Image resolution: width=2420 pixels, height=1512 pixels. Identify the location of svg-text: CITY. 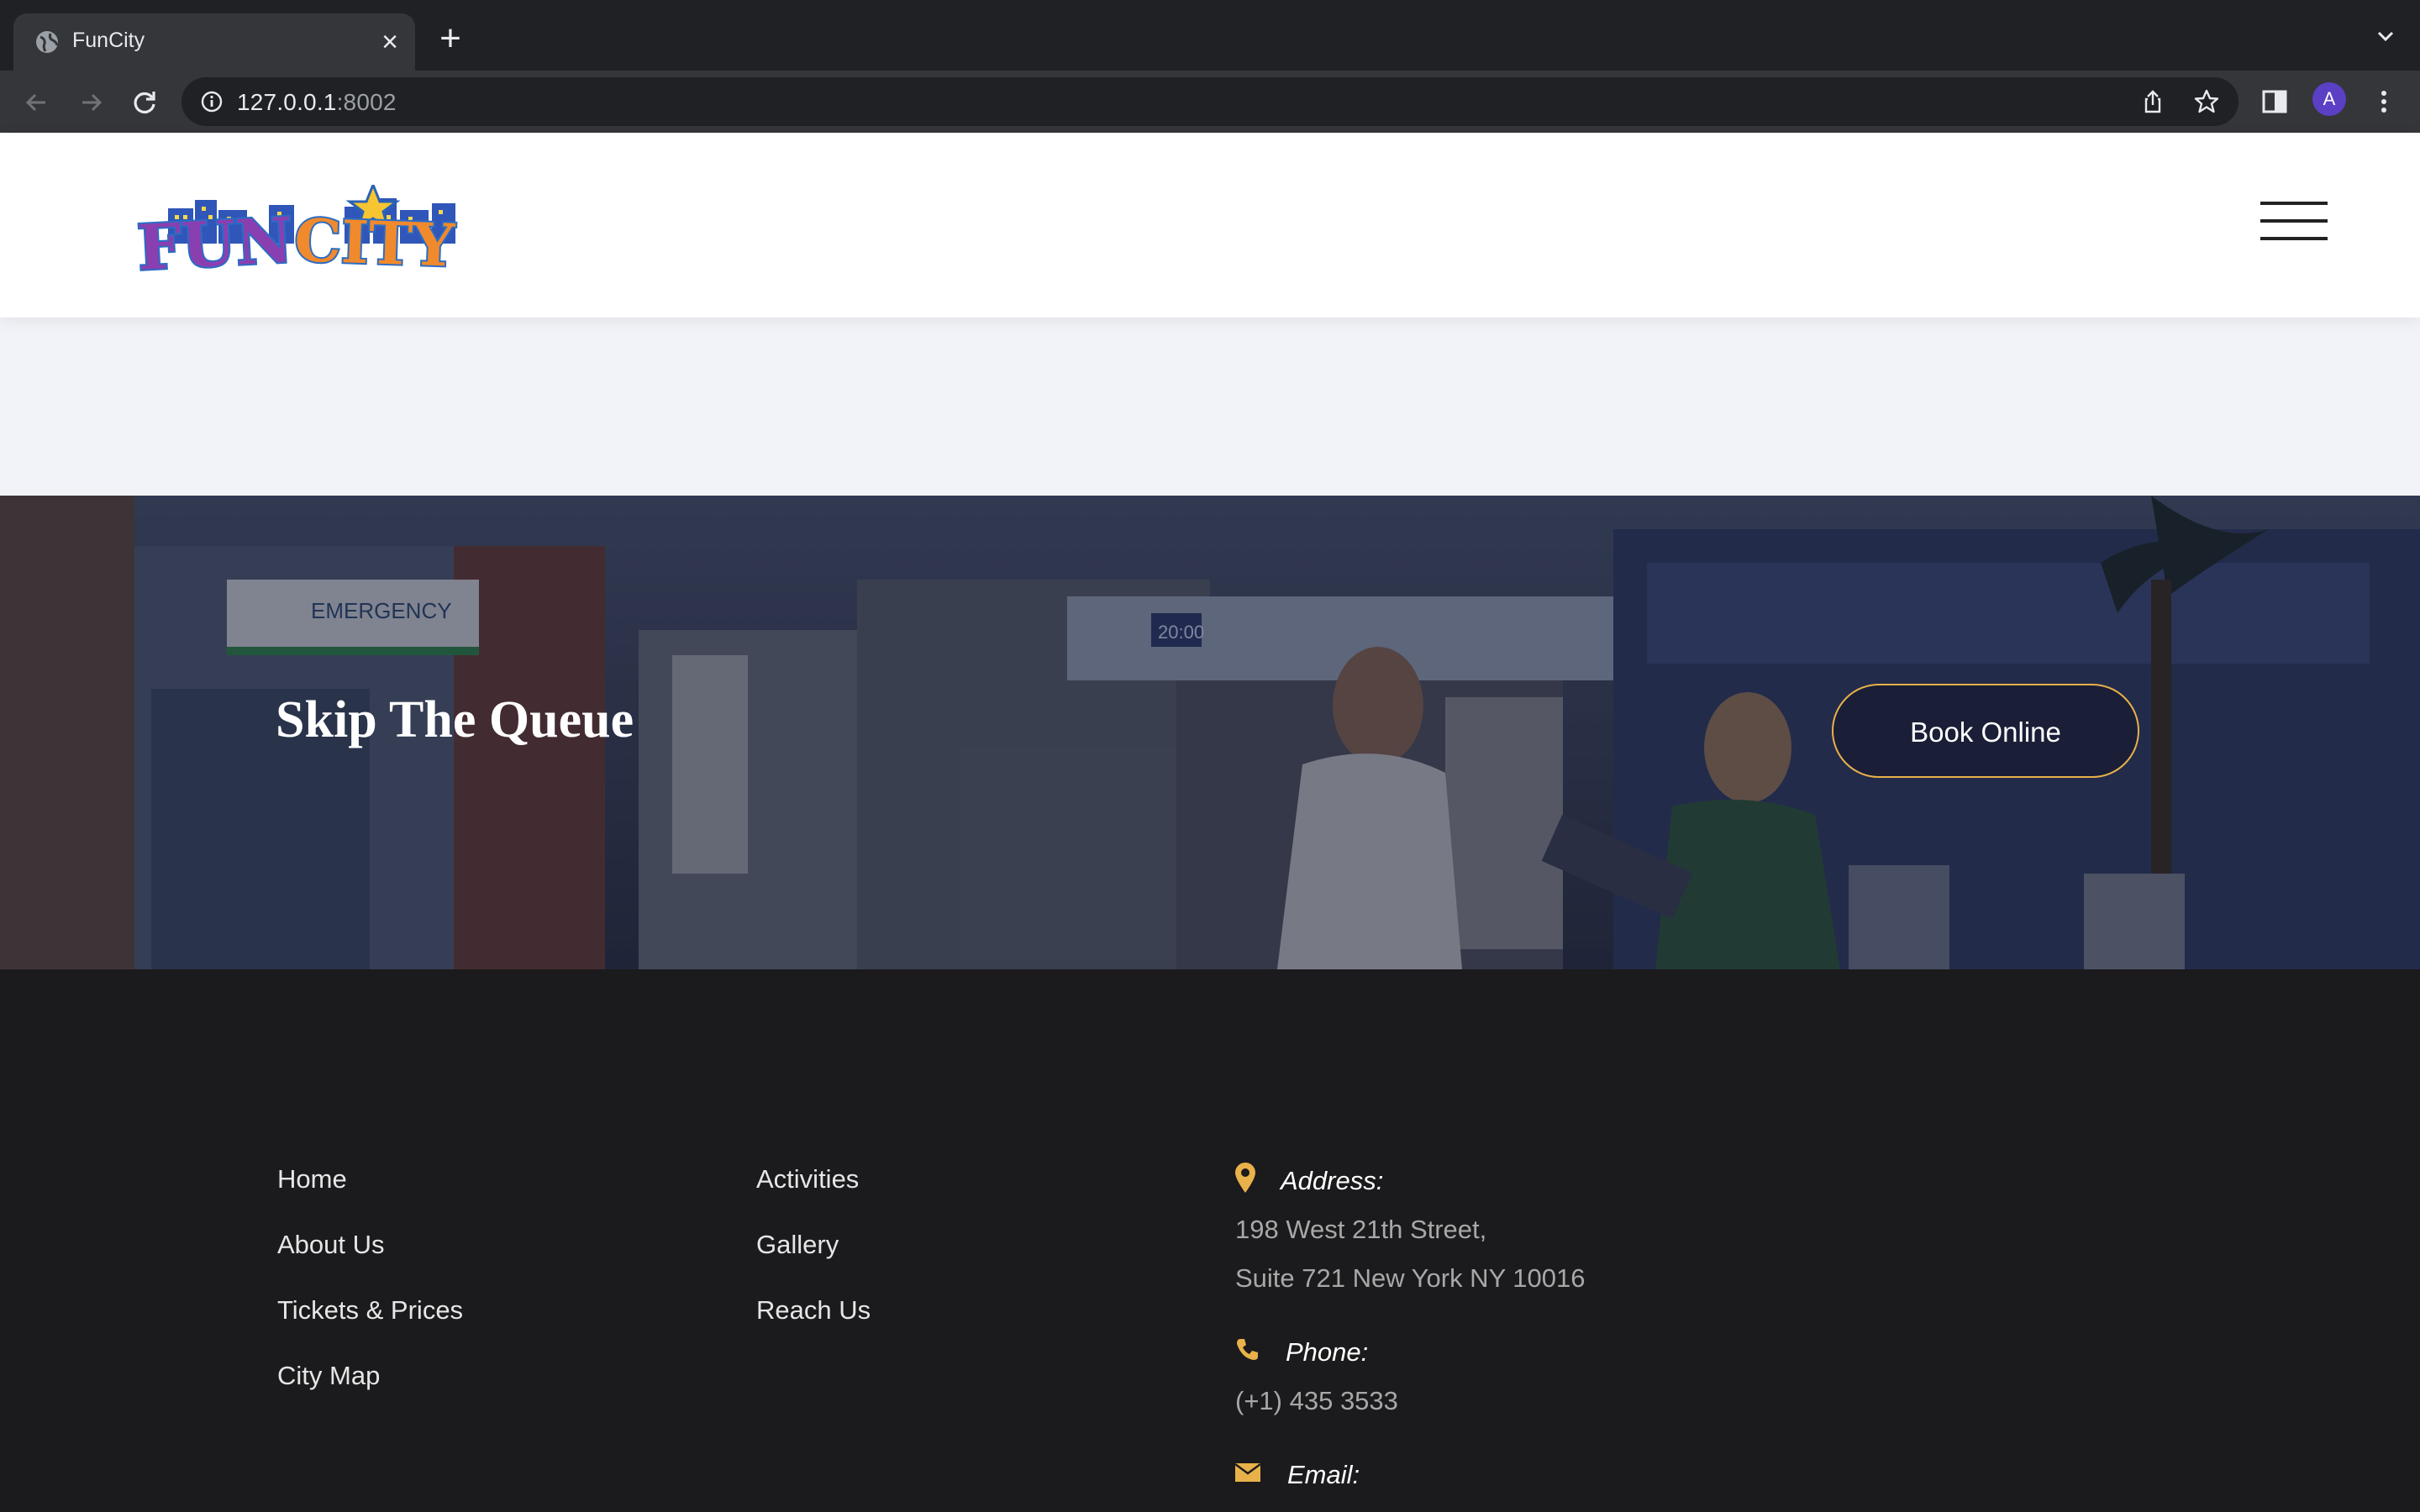
(374, 241).